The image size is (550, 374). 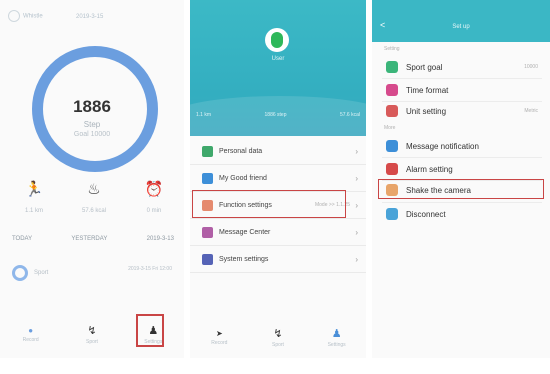 I want to click on metrics-row: 🏃 1.1 km ♨ 57.6 kcal ⏰ 0 min, so click(x=94, y=197).